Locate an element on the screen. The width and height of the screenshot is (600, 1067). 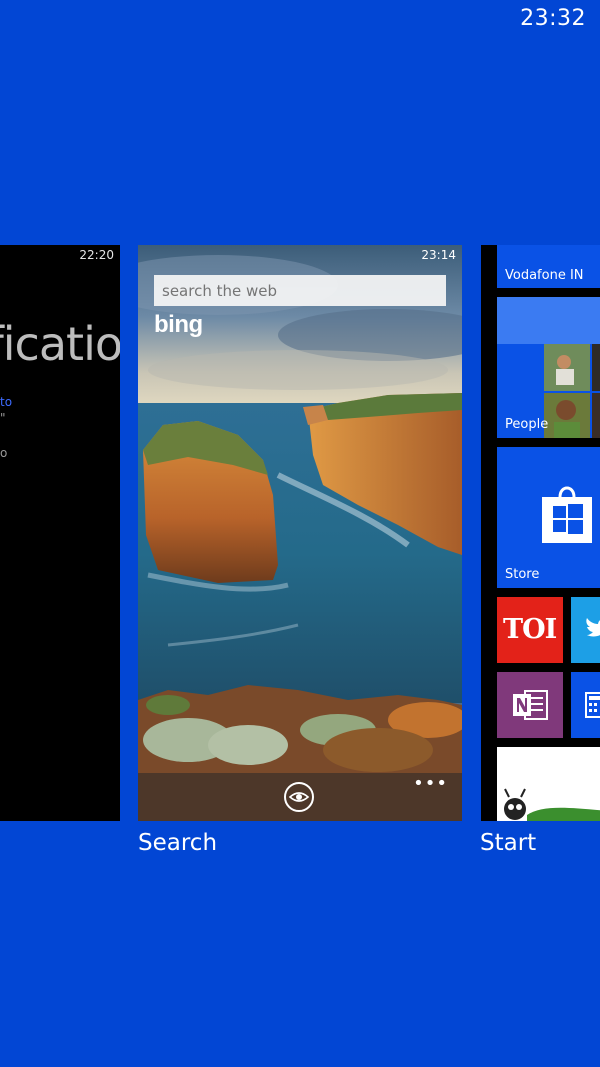
tile-store: Store is located at coordinates (548, 517).